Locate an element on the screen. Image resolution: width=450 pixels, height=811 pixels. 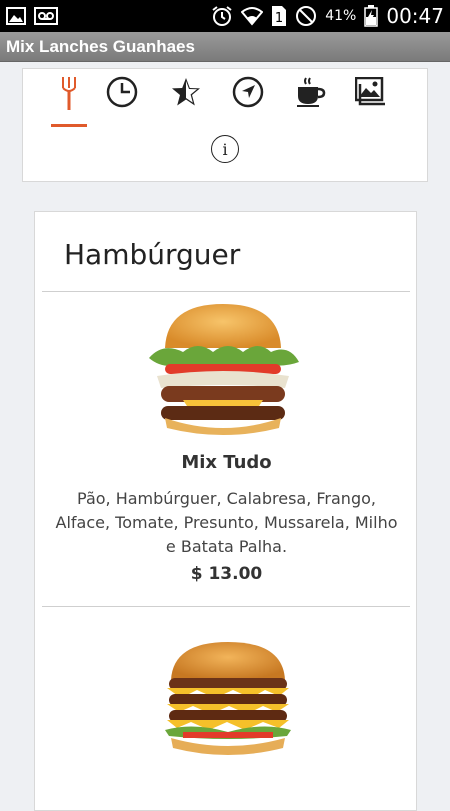
wifi-icon is located at coordinates (252, 16).